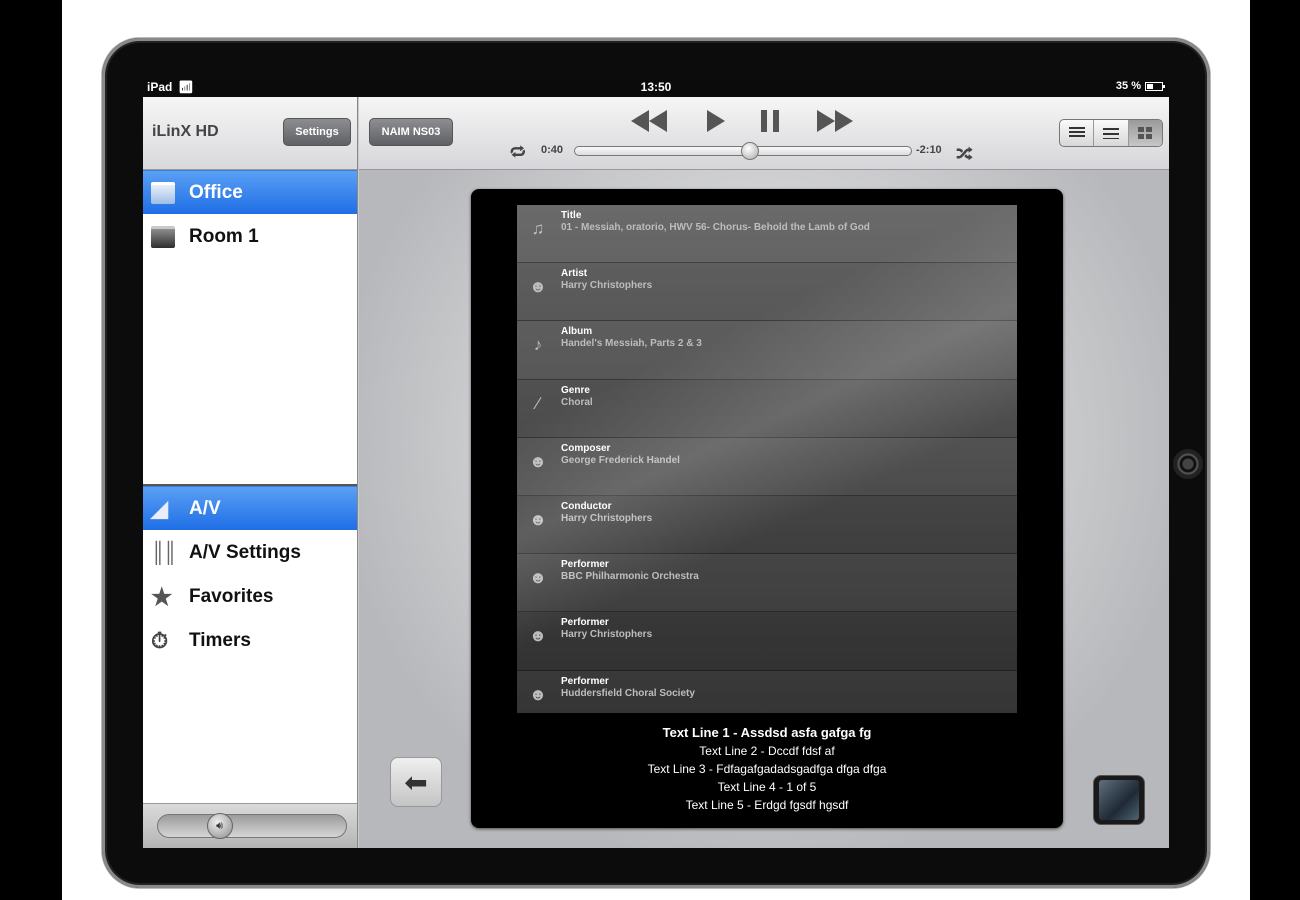  I want to click on metadata-text: Performer Harry Christophers, so click(606, 628).